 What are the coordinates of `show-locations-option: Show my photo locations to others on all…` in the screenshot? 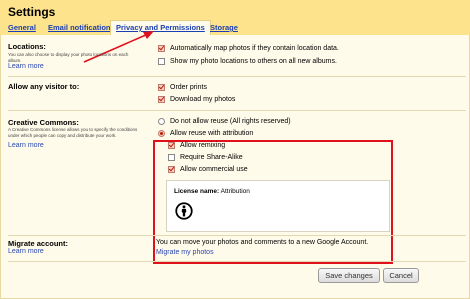 It's located at (247, 61).